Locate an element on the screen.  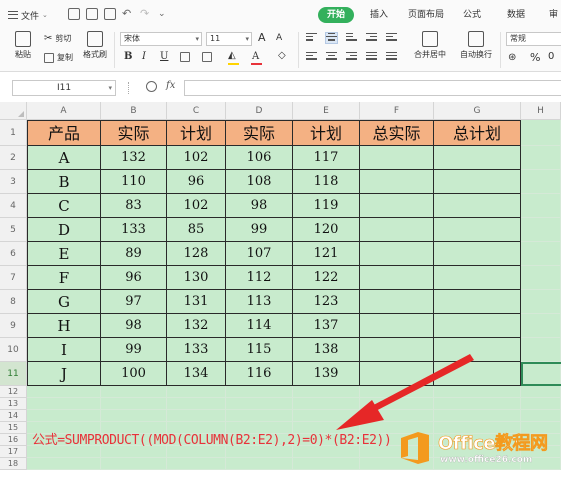
watermark: Office教程网 www.office26.com is located at coordinates (478, 450).